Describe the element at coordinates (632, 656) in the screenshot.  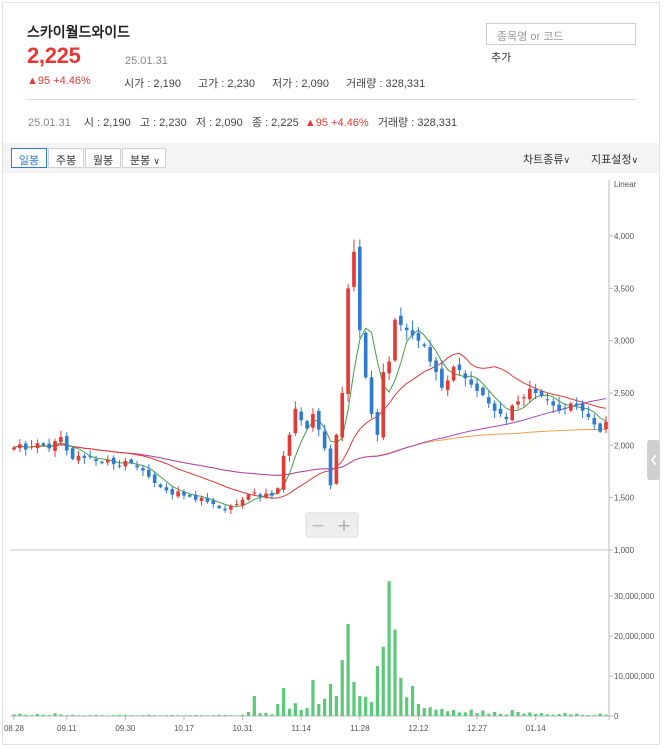
I see `volume-axis: 30,000,000 20,000,000 10,000,000 0` at that location.